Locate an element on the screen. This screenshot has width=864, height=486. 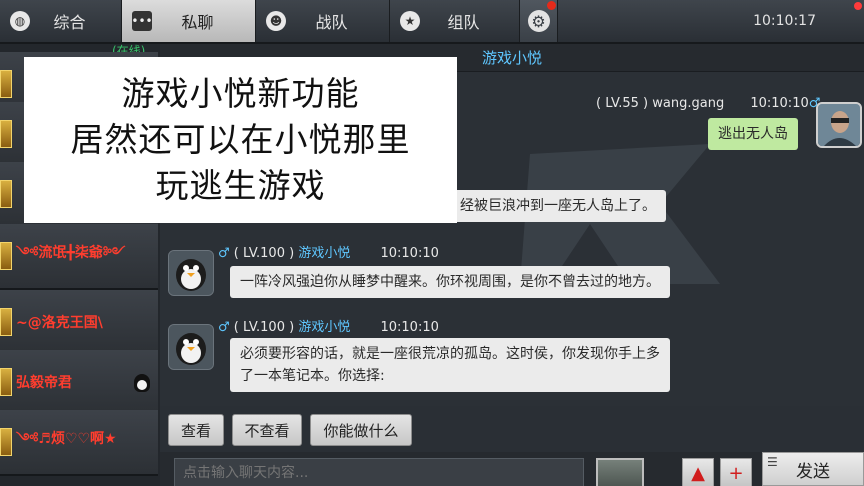
tab-general: ◍ 综合 is located at coordinates (61, 21).